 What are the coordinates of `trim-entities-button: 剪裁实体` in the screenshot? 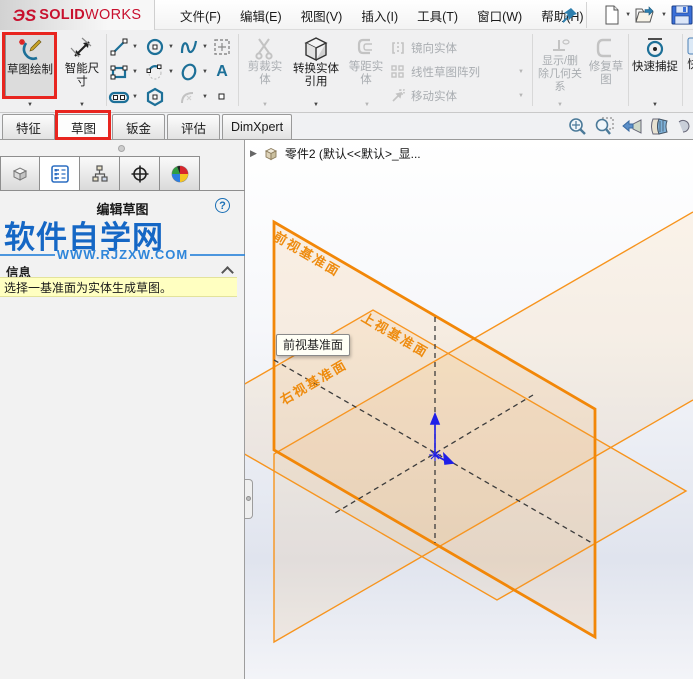 It's located at (265, 65).